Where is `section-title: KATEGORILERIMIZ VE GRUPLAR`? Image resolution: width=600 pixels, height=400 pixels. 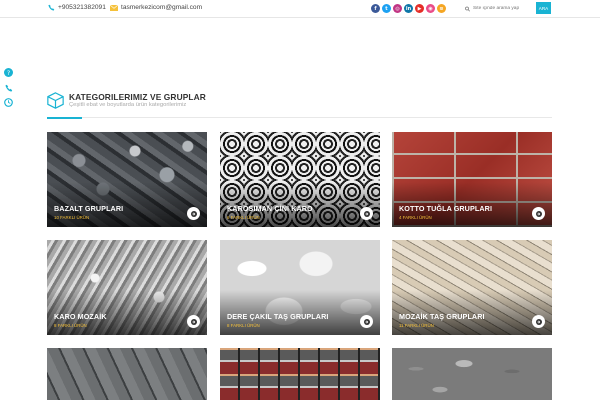
section-title: KATEGORILERIMIZ VE GRUPLAR is located at coordinates (137, 97).